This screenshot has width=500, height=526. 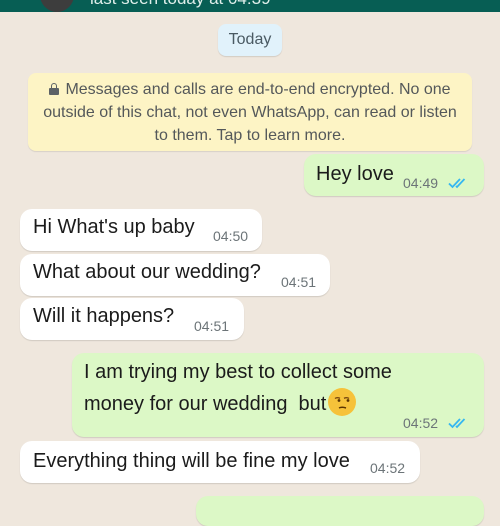 I want to click on unamused-face-icon, so click(x=342, y=402).